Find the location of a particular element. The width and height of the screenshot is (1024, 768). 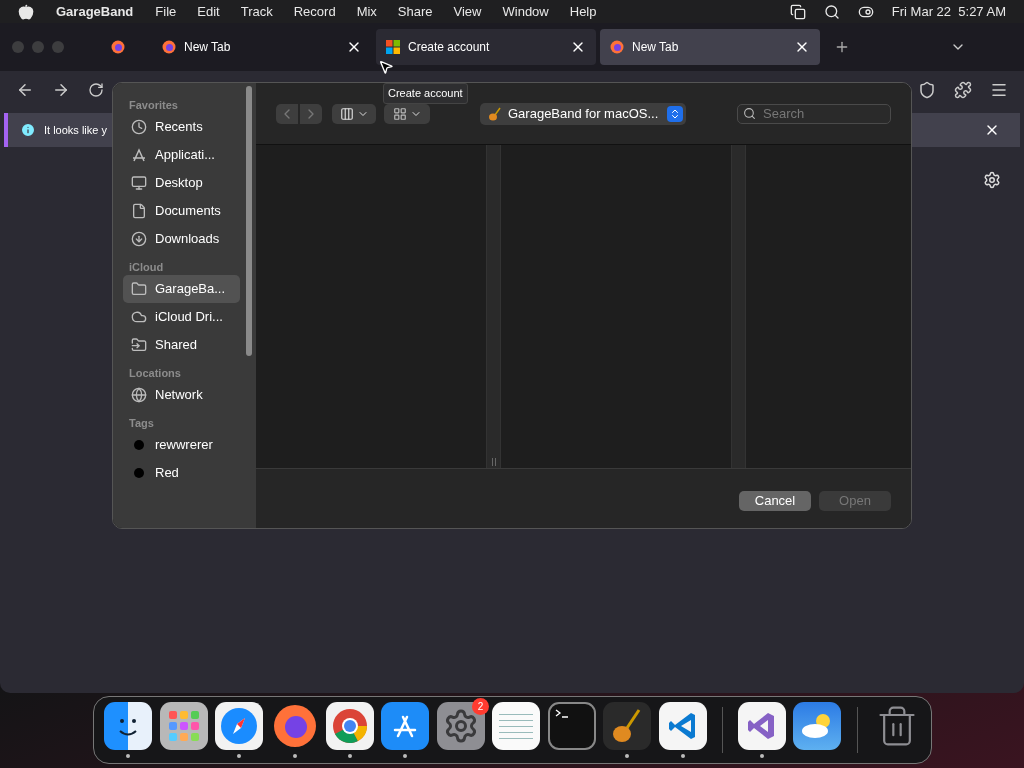

menu-item: Track is located at coordinates (256, 11).